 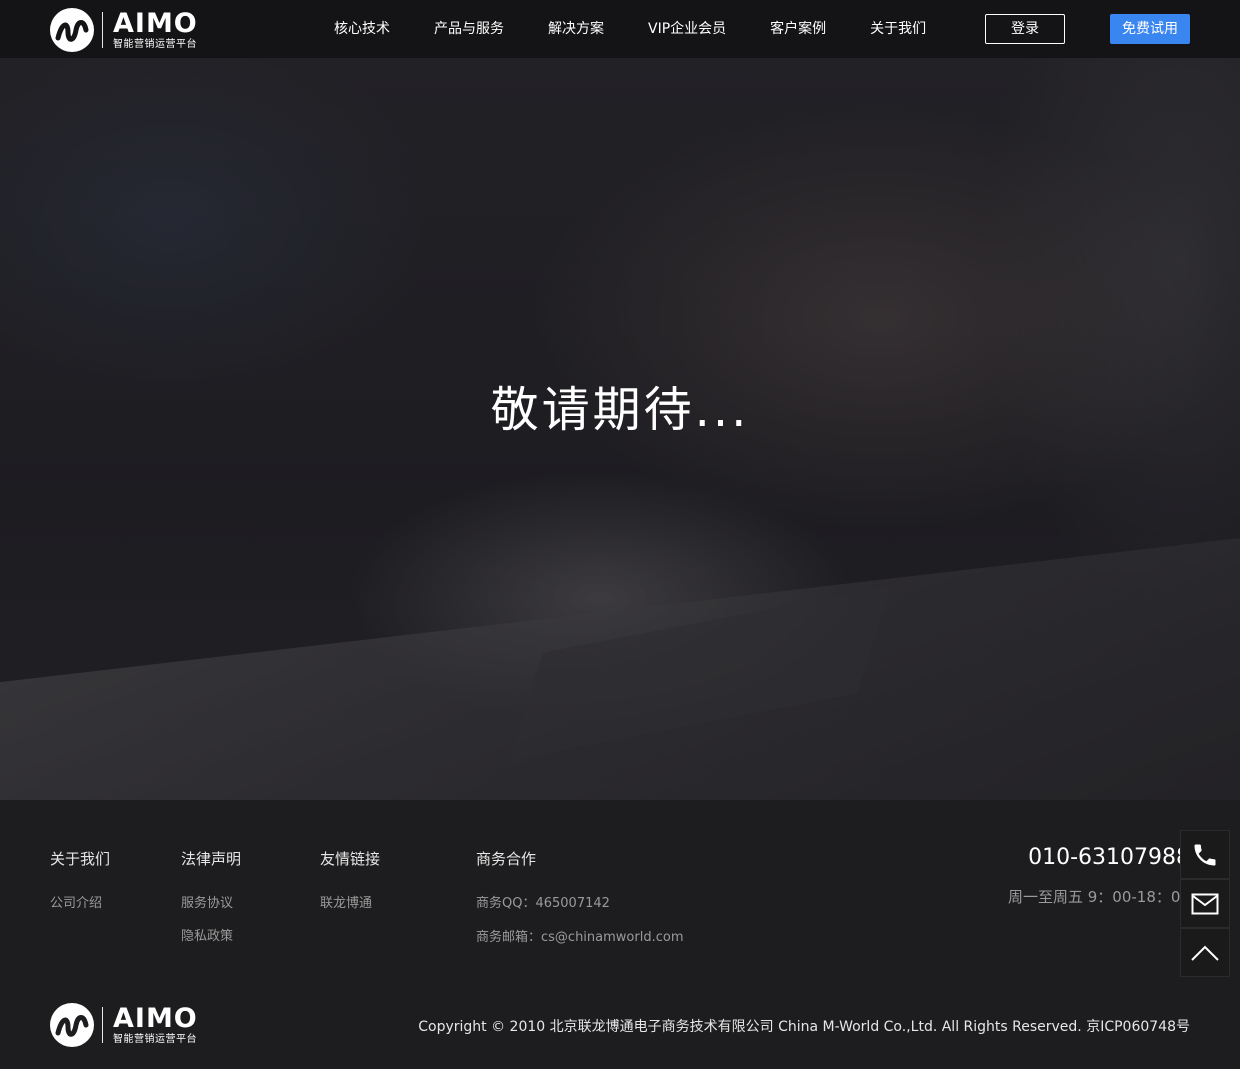 I want to click on footer-col-about: 关于我们 公司介绍, so click(x=80, y=886).